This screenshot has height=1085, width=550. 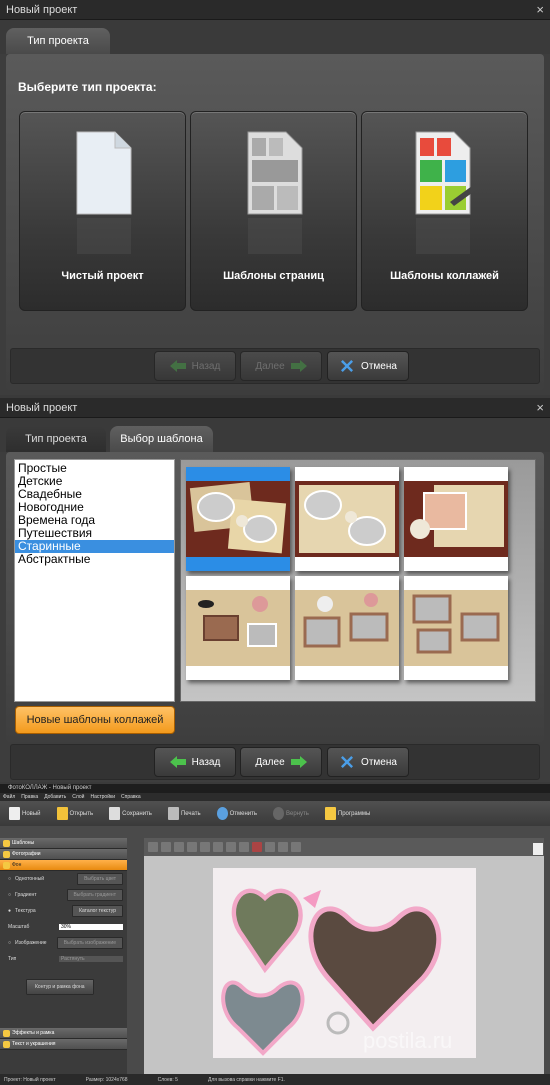 What do you see at coordinates (9, 895) in the screenshot?
I see `radio-gradient: ○` at bounding box center [9, 895].